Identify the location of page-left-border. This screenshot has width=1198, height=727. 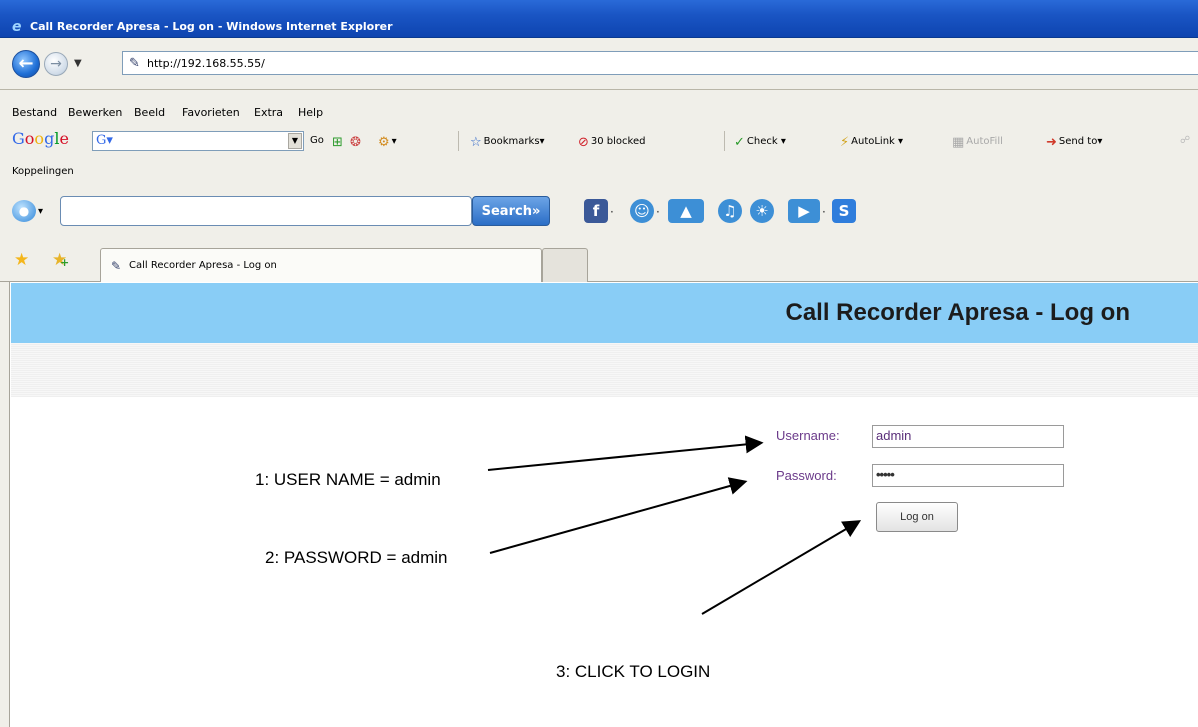
(5, 504).